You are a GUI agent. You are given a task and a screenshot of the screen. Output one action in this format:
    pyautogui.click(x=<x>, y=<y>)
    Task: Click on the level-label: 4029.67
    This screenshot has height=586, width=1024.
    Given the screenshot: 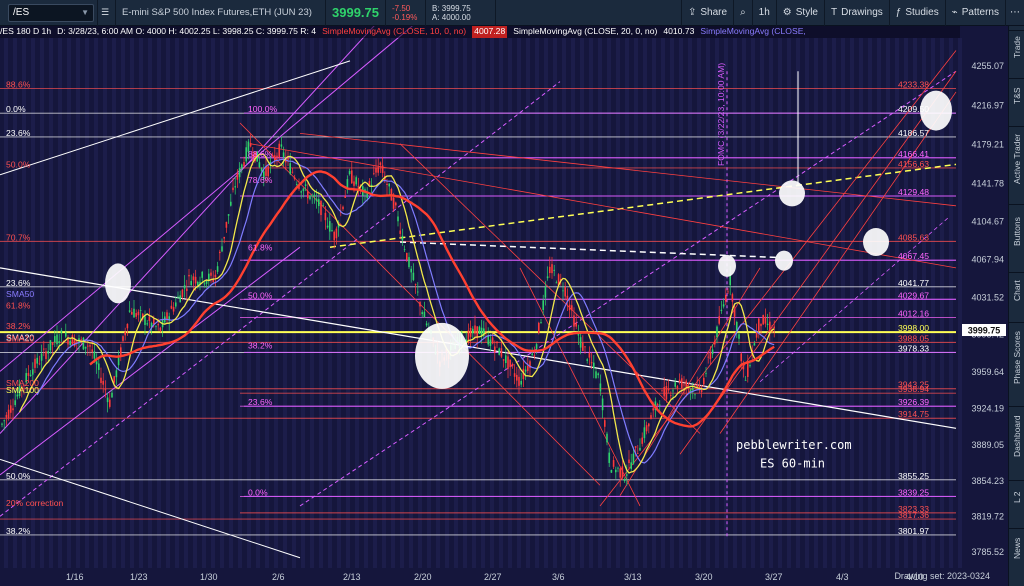 What is the action you would take?
    pyautogui.click(x=913, y=295)
    